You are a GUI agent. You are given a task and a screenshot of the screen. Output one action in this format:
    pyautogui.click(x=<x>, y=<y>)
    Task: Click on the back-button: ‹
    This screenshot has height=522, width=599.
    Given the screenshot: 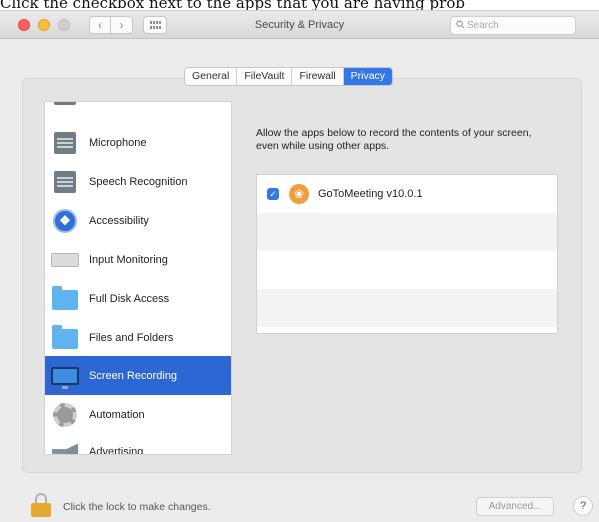 What is the action you would take?
    pyautogui.click(x=100, y=25)
    